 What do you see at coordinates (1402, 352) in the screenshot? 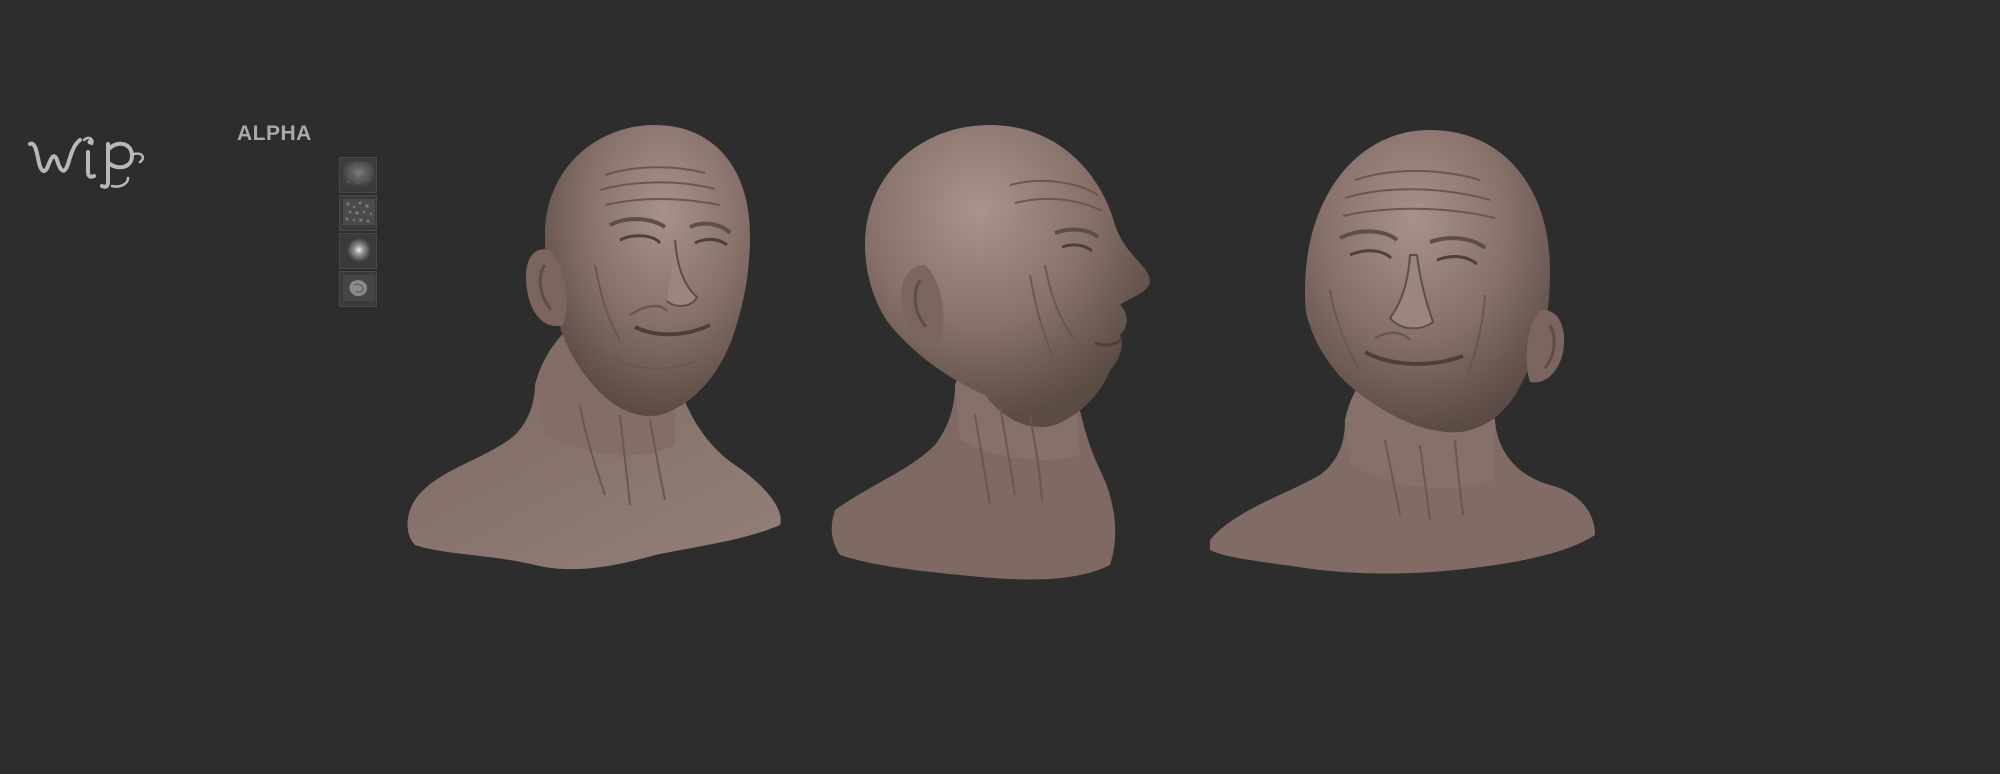
I see `tilted-three-quarter-view` at bounding box center [1402, 352].